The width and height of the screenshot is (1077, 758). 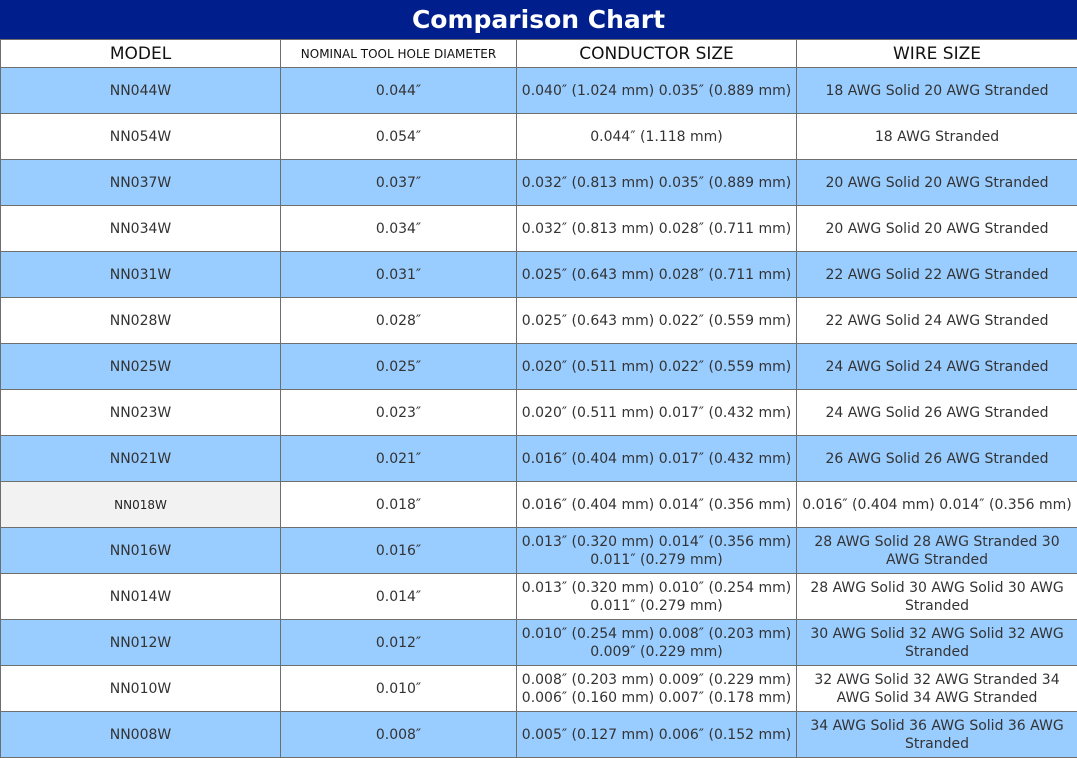 I want to click on cell-hole: 0.018″, so click(x=398, y=504).